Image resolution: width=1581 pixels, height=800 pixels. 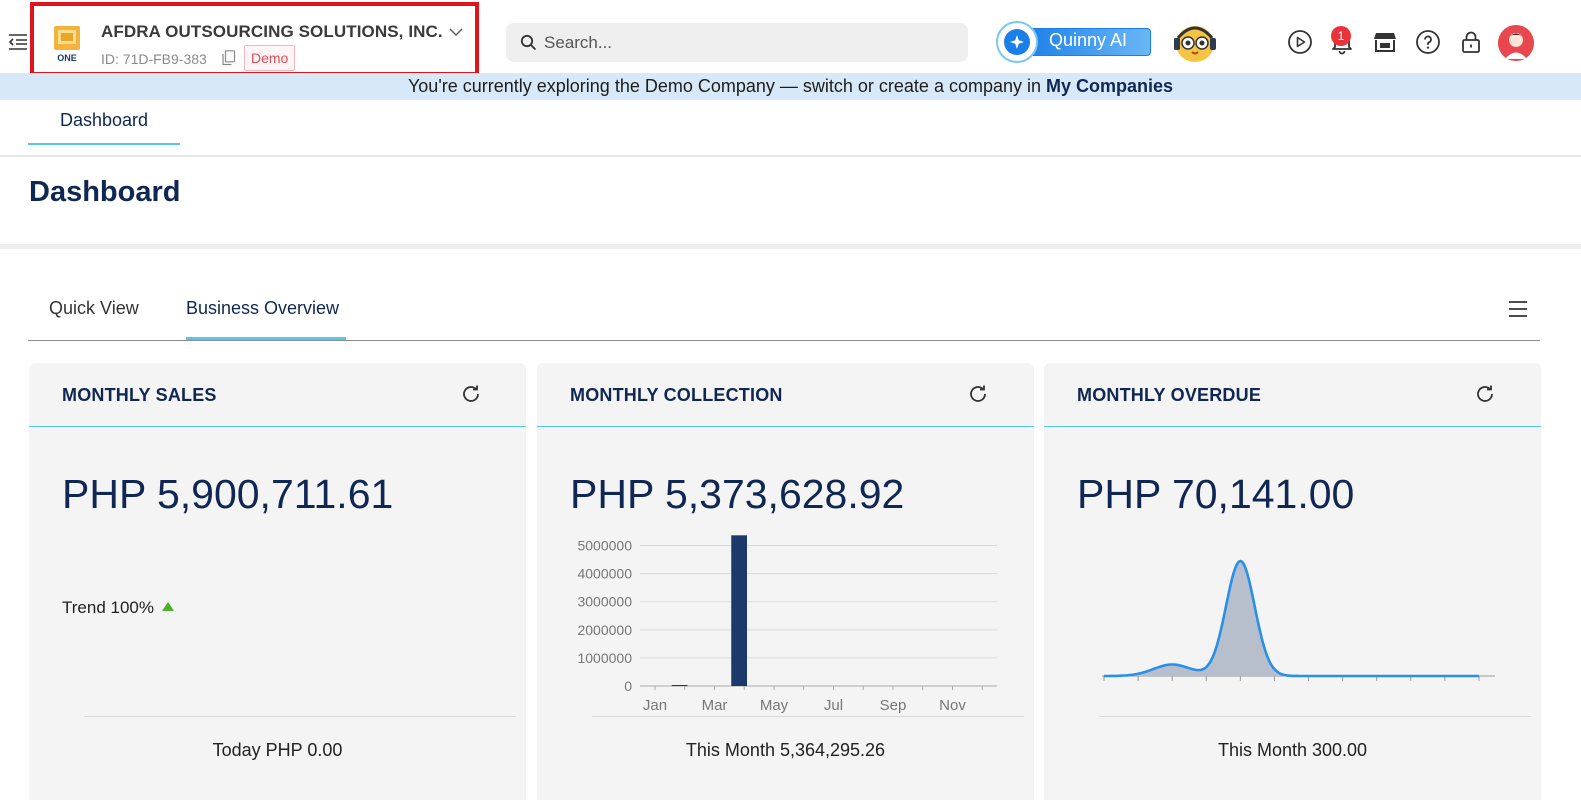 What do you see at coordinates (1428, 42) in the screenshot?
I see `help-icon` at bounding box center [1428, 42].